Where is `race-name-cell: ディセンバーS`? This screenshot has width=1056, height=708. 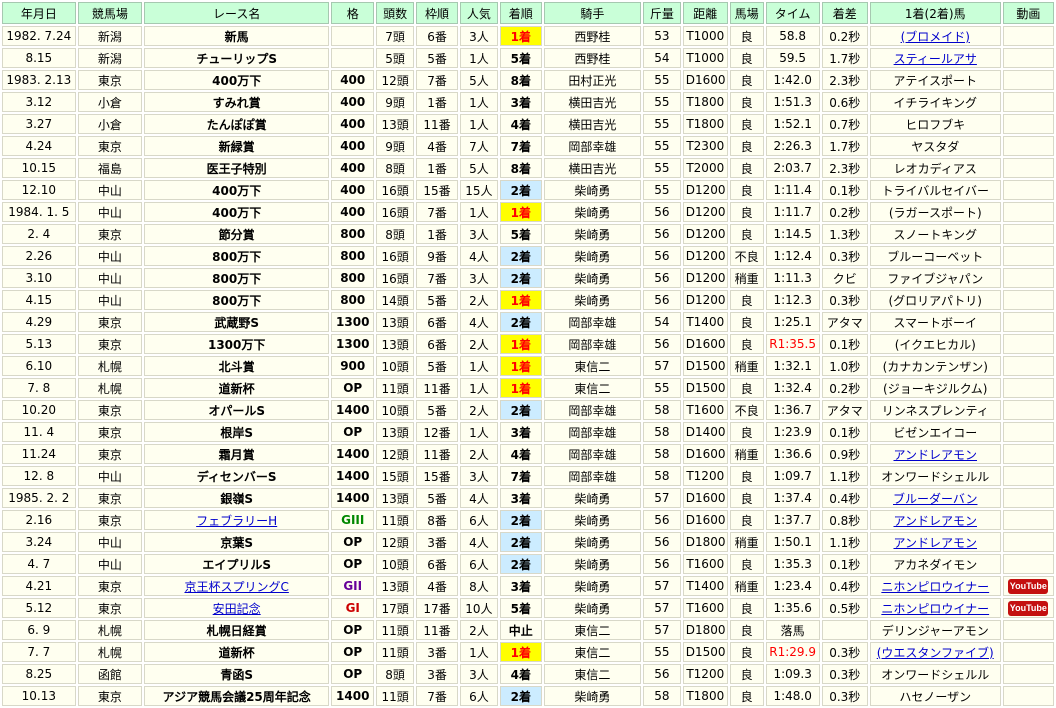 race-name-cell: ディセンバーS is located at coordinates (237, 476).